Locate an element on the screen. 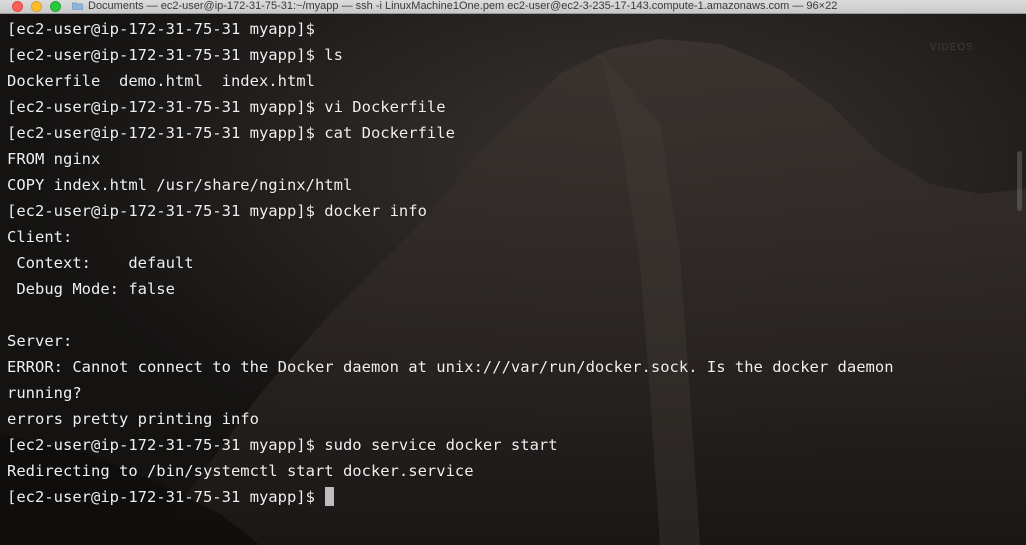 This screenshot has width=1026, height=545. zoom-button is located at coordinates (55, 6).